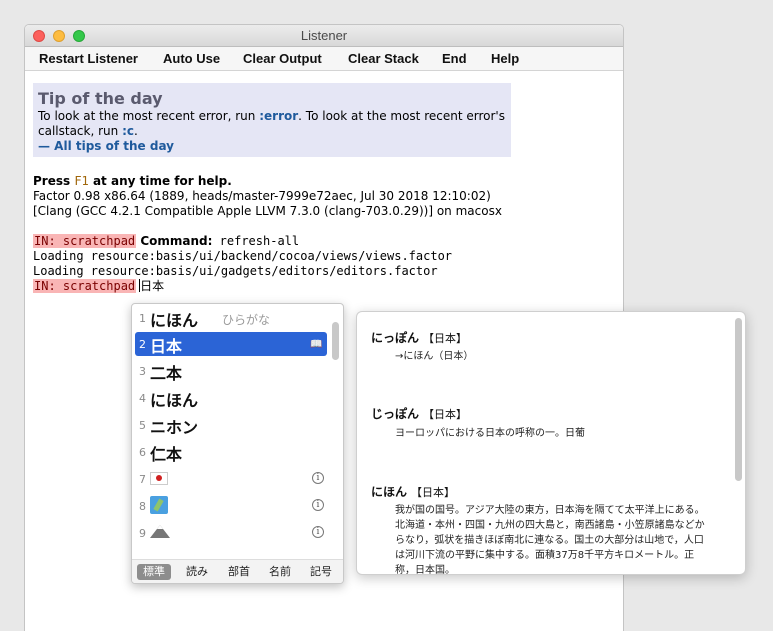 Image resolution: width=773 pixels, height=631 pixels. What do you see at coordinates (738, 399) in the screenshot?
I see `dictionary-scrollbar` at bounding box center [738, 399].